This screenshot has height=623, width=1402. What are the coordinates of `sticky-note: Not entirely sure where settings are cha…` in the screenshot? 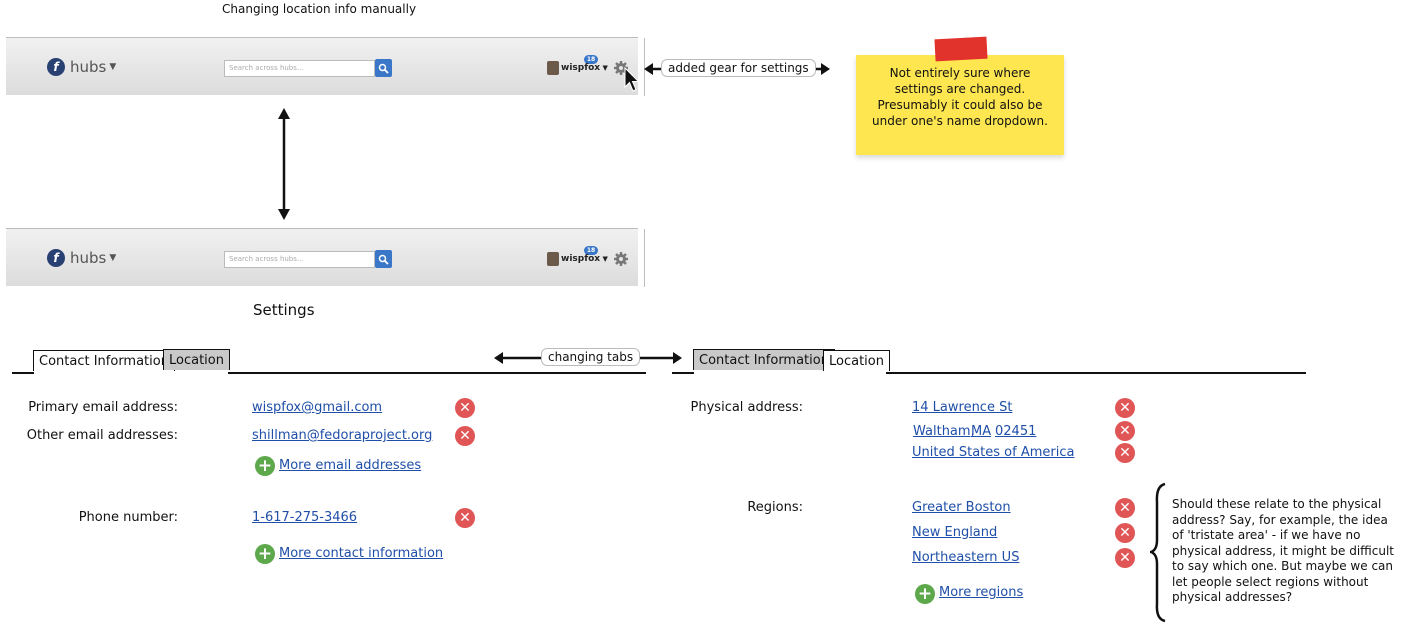 It's located at (960, 105).